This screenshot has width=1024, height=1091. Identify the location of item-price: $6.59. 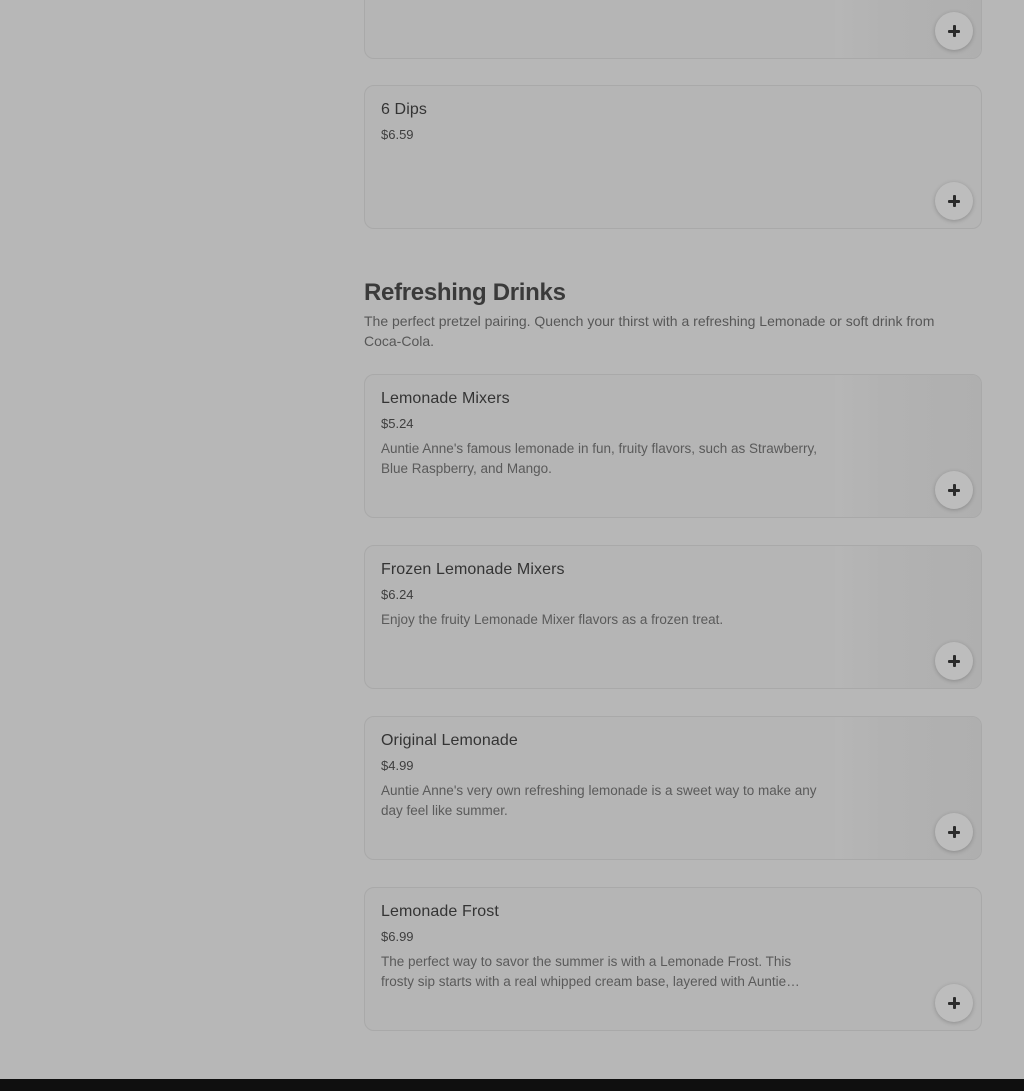
(397, 134).